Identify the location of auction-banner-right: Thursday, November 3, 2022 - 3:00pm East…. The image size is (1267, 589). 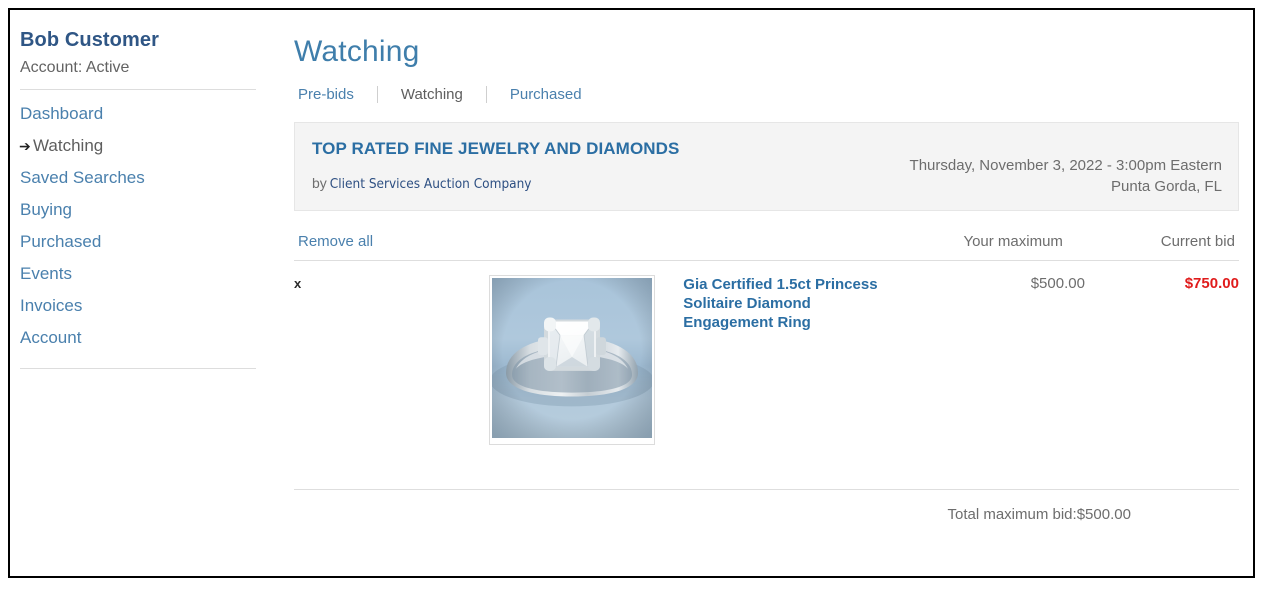
(1066, 167).